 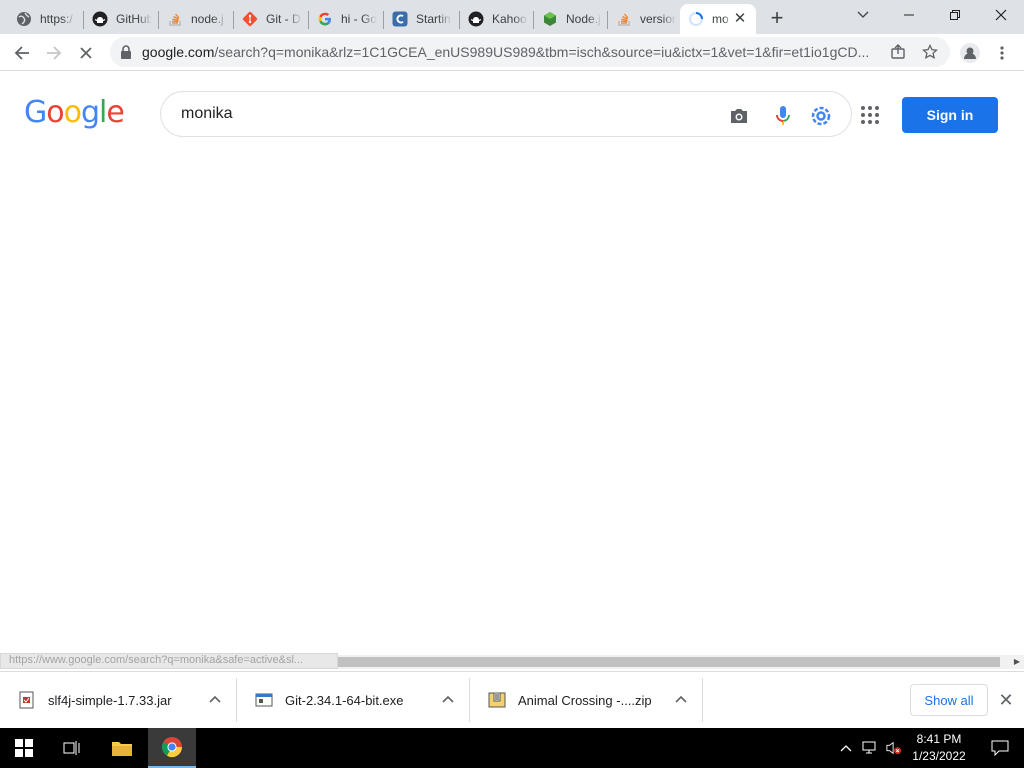 I want to click on tab-9: version, so click(x=644, y=19).